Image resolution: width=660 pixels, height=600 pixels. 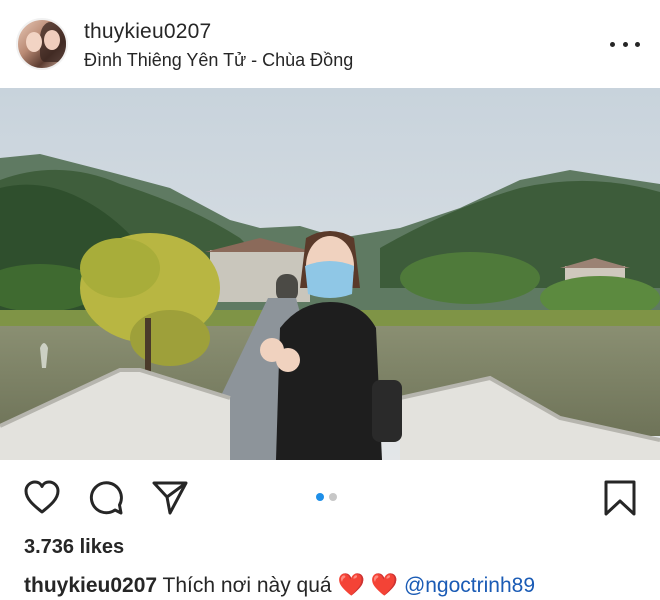 What do you see at coordinates (333, 497) in the screenshot?
I see `carousel-dot` at bounding box center [333, 497].